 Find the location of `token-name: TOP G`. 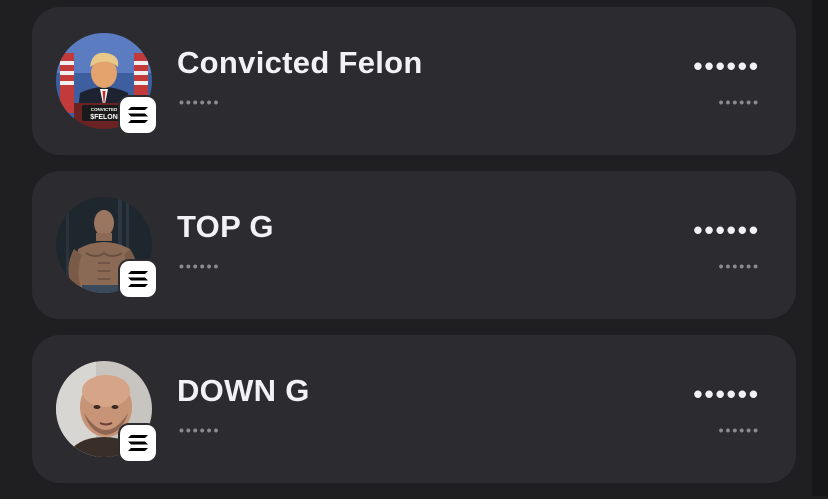

token-name: TOP G is located at coordinates (225, 226).